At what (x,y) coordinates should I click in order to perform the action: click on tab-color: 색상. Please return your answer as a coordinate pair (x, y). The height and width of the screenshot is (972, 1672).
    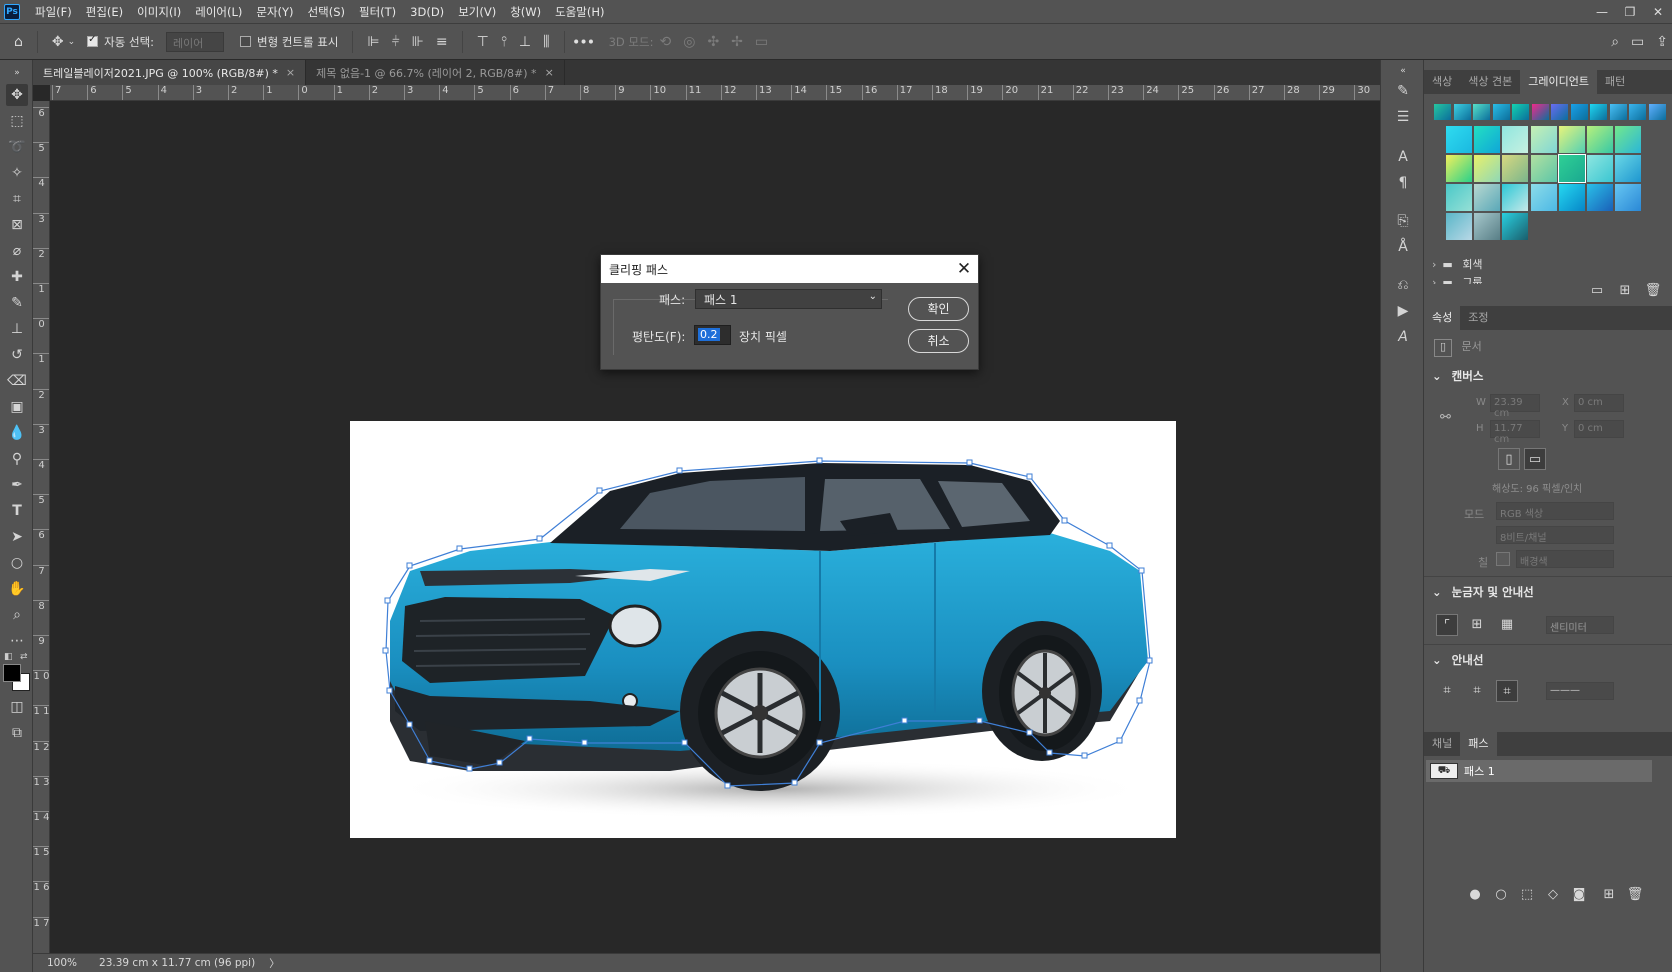
    Looking at the image, I should click on (1442, 82).